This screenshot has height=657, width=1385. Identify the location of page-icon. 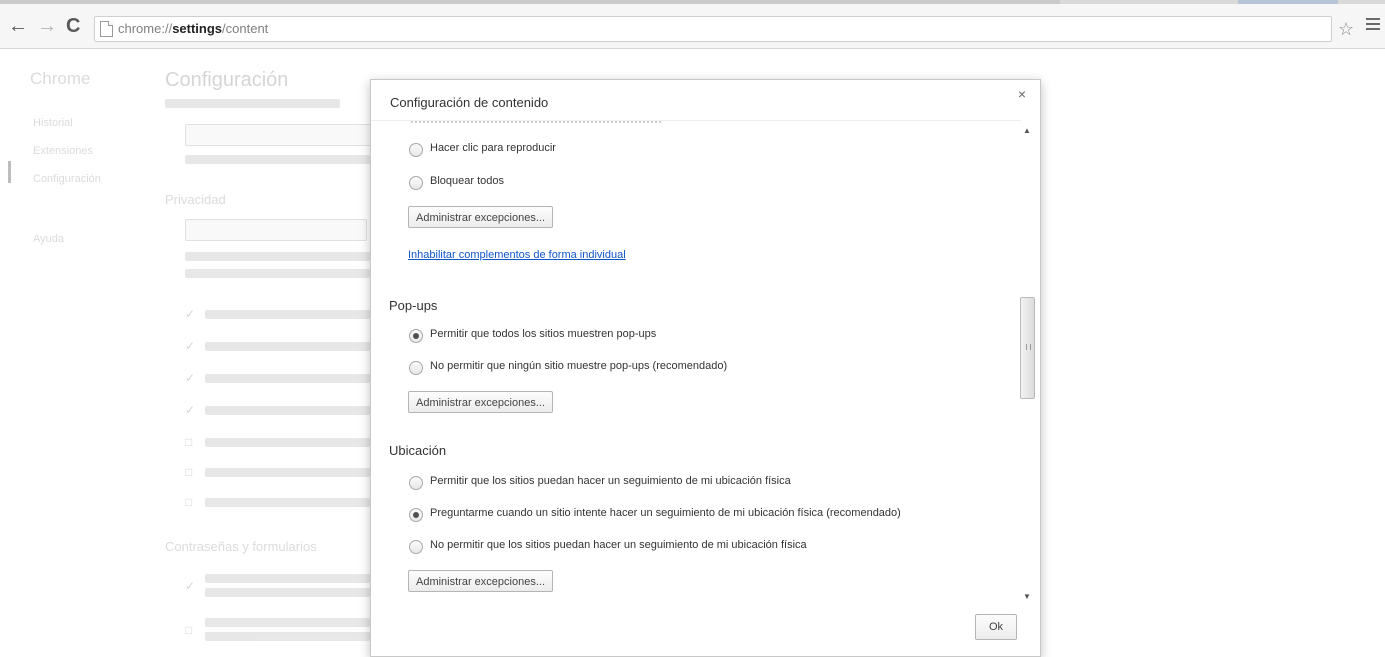
(106, 29).